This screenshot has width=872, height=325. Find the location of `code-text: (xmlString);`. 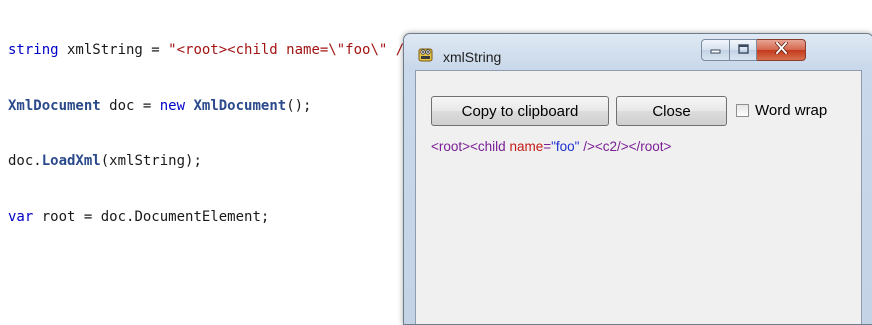

code-text: (xmlString); is located at coordinates (151, 161).